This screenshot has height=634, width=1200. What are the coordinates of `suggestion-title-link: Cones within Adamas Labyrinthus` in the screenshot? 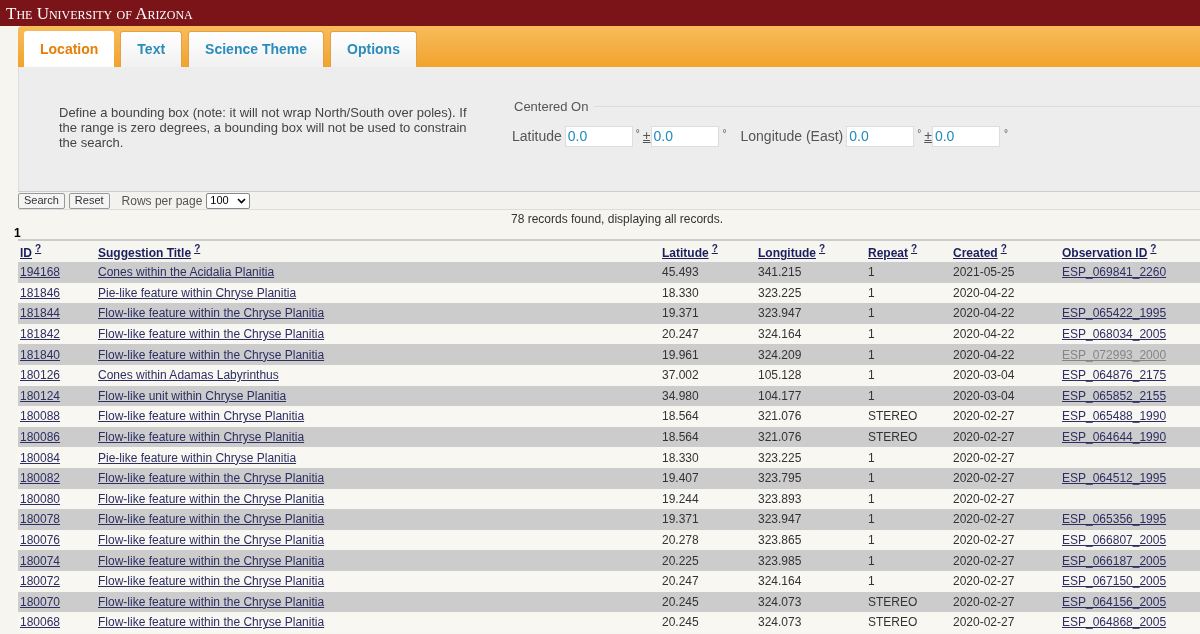 It's located at (188, 375).